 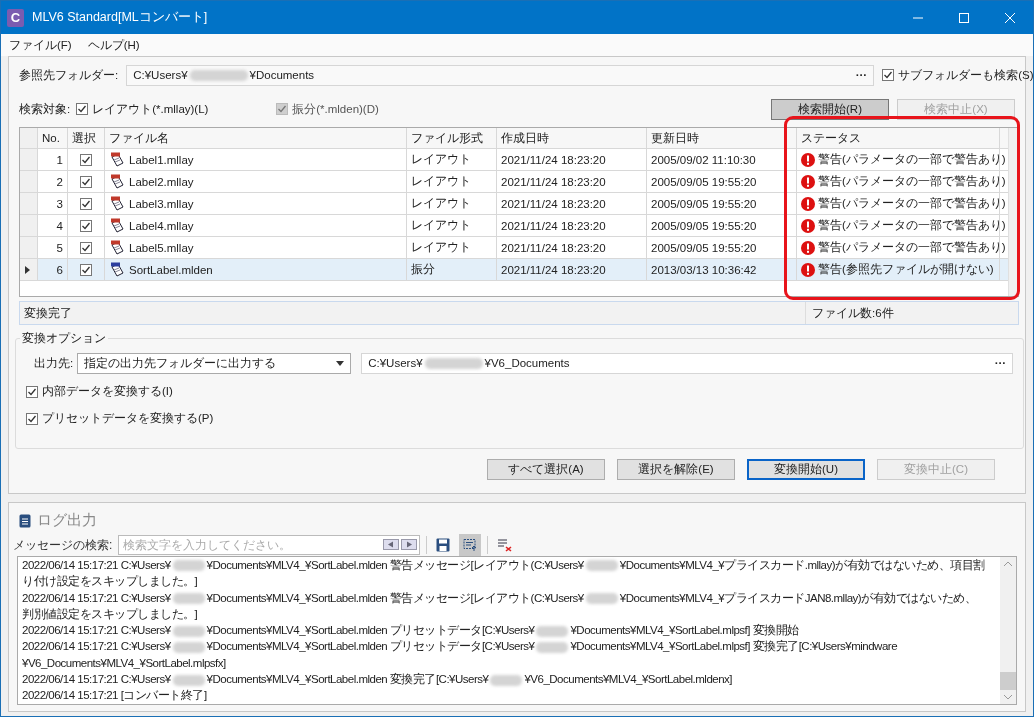 What do you see at coordinates (340, 363) in the screenshot?
I see `caret-icon` at bounding box center [340, 363].